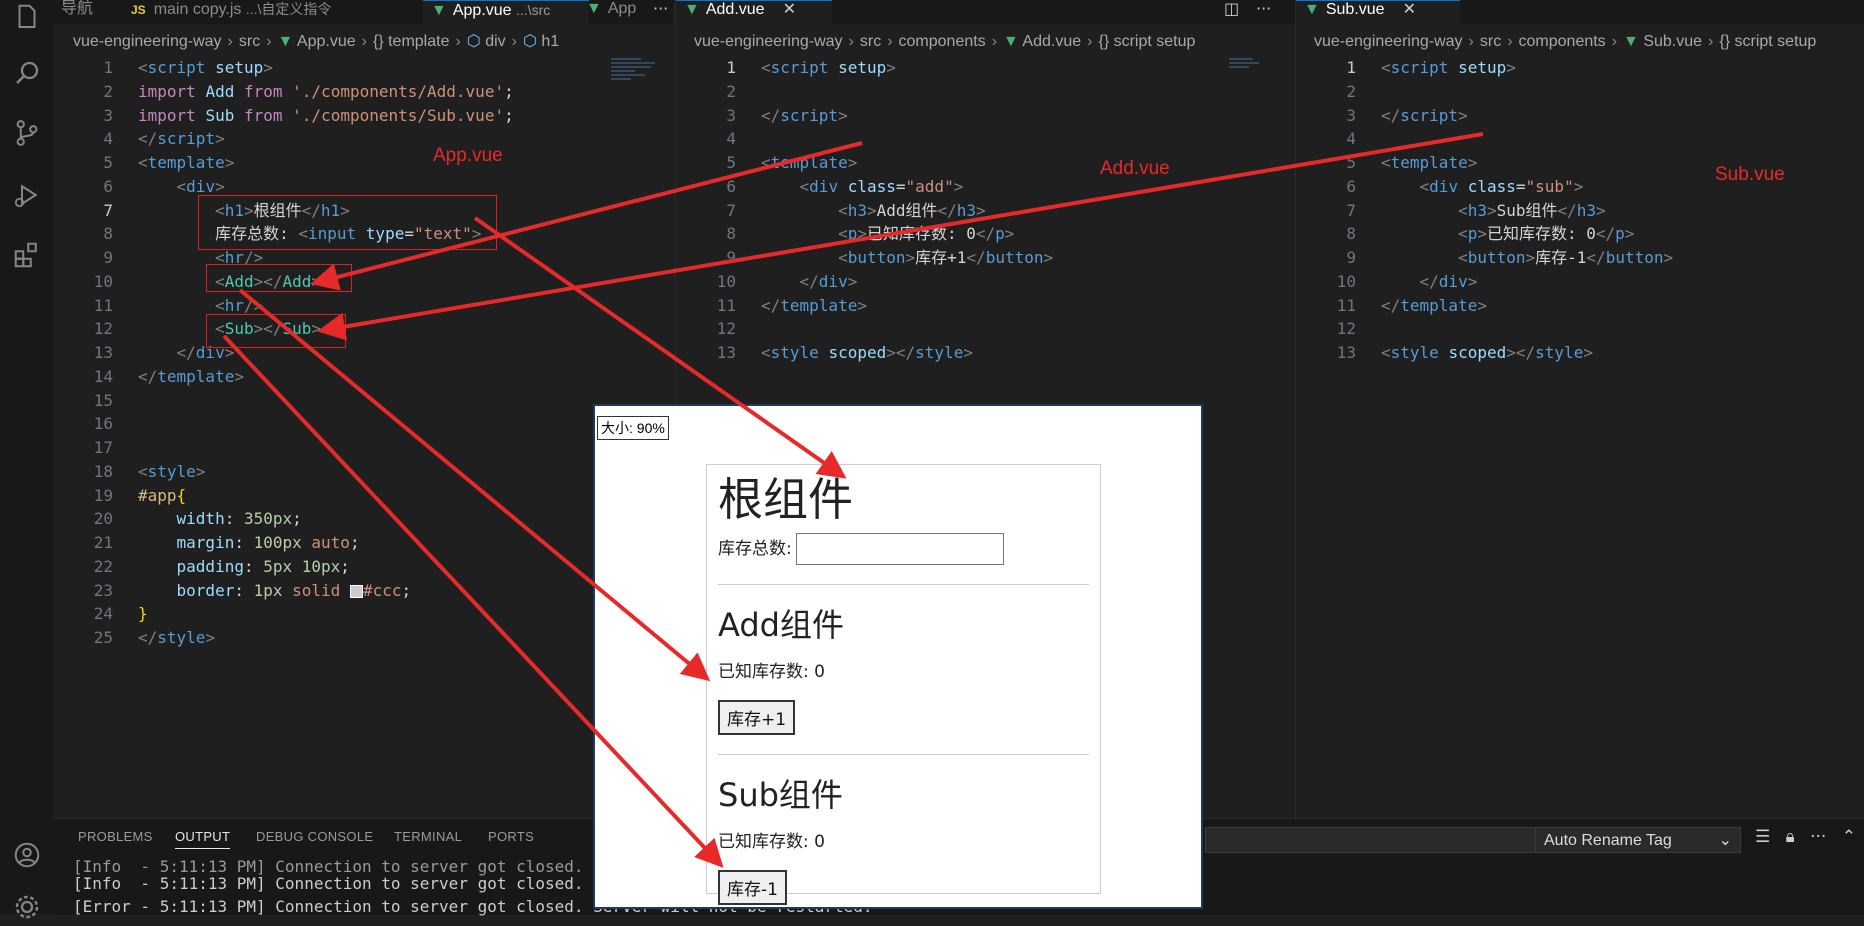 This screenshot has width=1864, height=926. What do you see at coordinates (1672, 41) in the screenshot?
I see `breadcrumb-item: Sub.vue` at bounding box center [1672, 41].